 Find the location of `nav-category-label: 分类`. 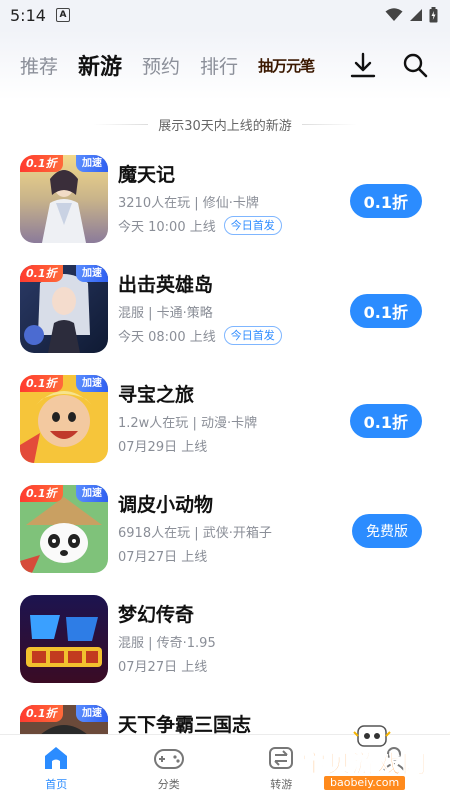

nav-category-label: 分类 is located at coordinates (168, 784).